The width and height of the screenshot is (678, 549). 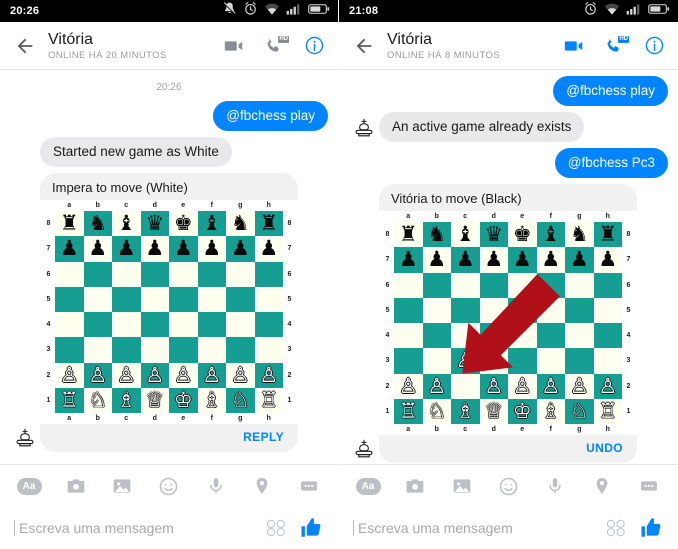 I want to click on square-b3, so click(x=97, y=350).